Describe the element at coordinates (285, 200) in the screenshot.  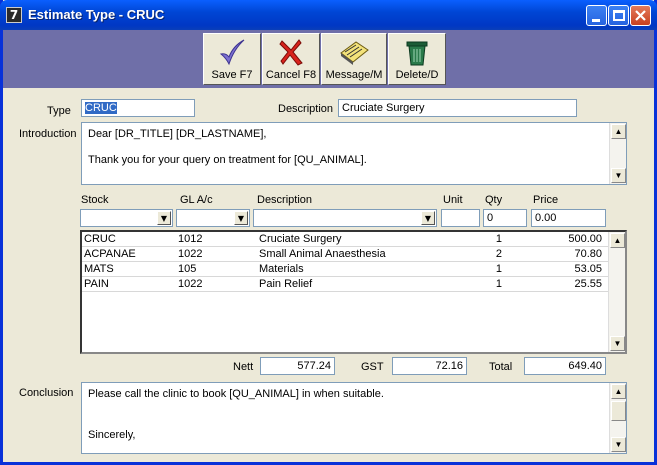
I see `description-header: Description` at that location.